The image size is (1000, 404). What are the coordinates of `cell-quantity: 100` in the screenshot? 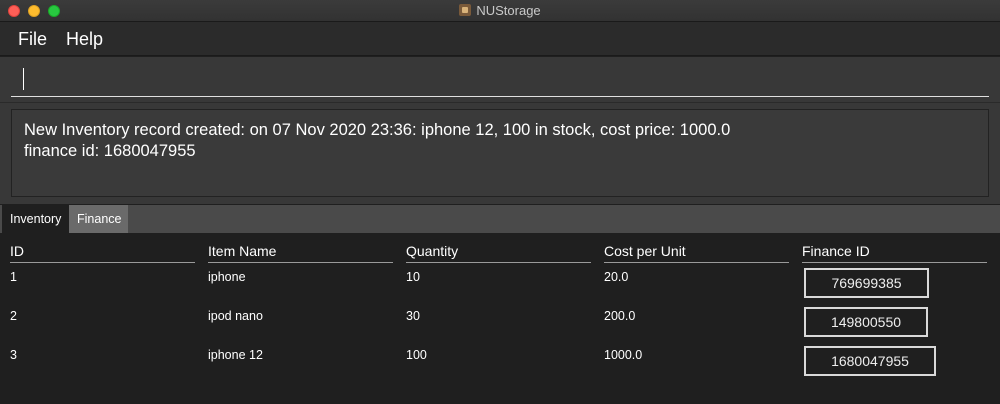 It's located at (416, 355).